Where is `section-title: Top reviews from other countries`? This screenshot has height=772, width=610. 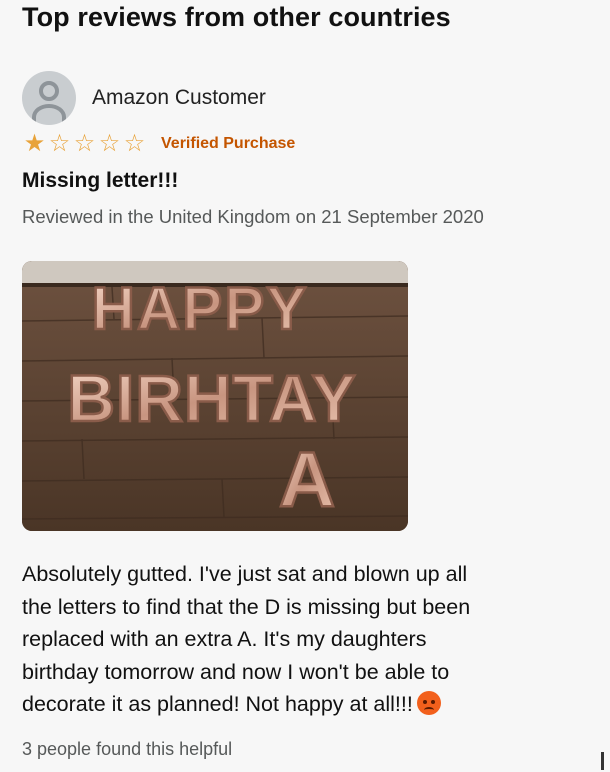
section-title: Top reviews from other countries is located at coordinates (236, 17).